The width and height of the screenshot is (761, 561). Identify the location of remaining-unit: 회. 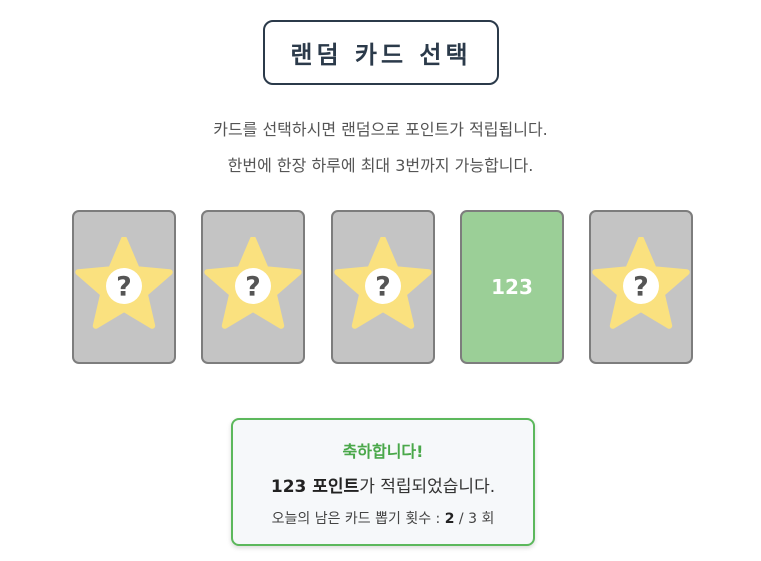
(486, 519).